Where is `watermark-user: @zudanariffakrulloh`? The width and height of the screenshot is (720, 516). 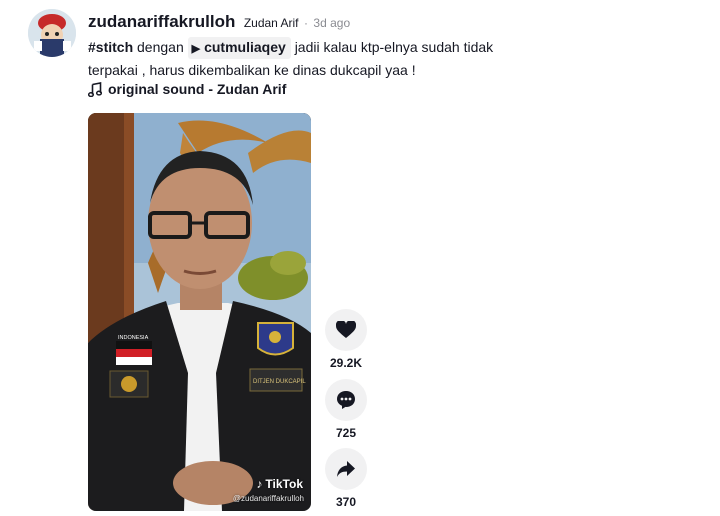 watermark-user: @zudanariffakrulloh is located at coordinates (268, 498).